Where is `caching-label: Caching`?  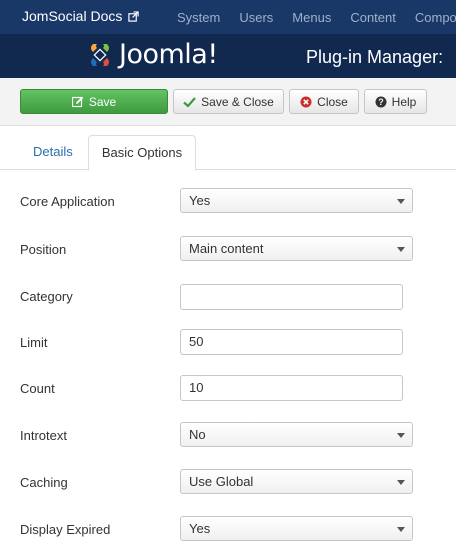 caching-label: Caching is located at coordinates (44, 482).